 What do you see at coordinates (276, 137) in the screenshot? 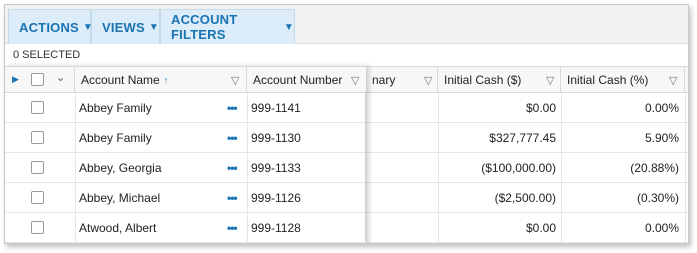
I see `account-number-cell: 999-1130` at bounding box center [276, 137].